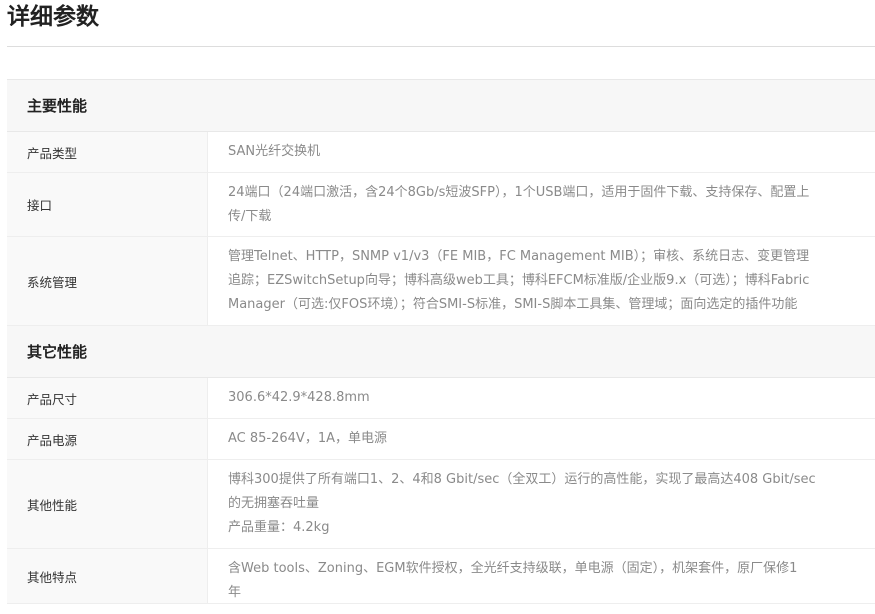 This screenshot has width=875, height=614. Describe the element at coordinates (541, 439) in the screenshot. I see `spec-value: AC 85-264V，1A，单电源` at that location.